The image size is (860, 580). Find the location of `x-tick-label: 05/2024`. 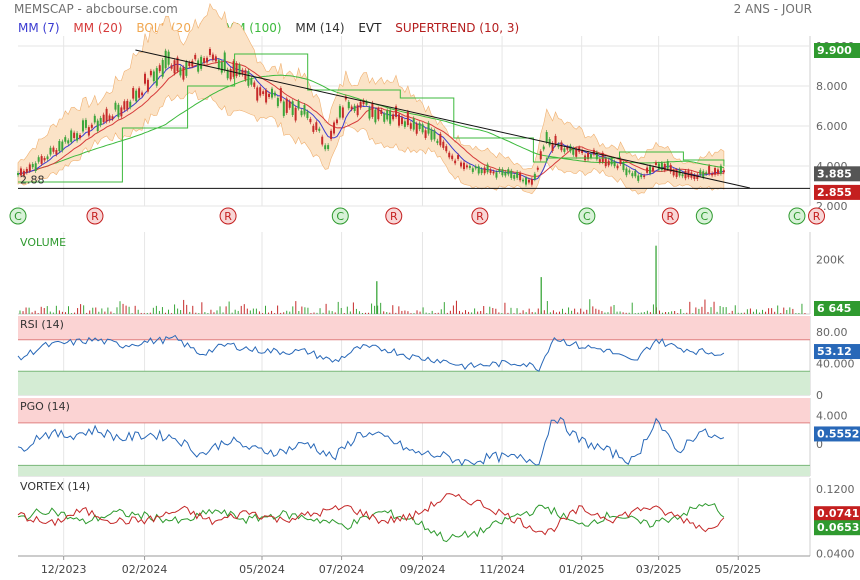

x-tick-label: 05/2024 is located at coordinates (262, 569).